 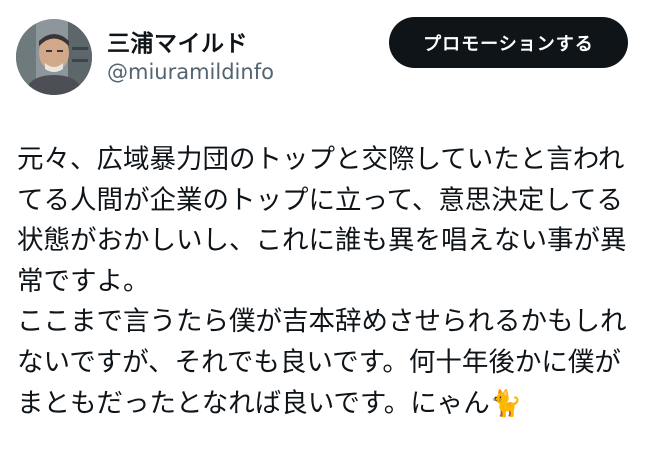 What do you see at coordinates (322, 241) in the screenshot?
I see `tweet-line: 状態がおかしいし、これに誰も異を唱えない事が異` at bounding box center [322, 241].